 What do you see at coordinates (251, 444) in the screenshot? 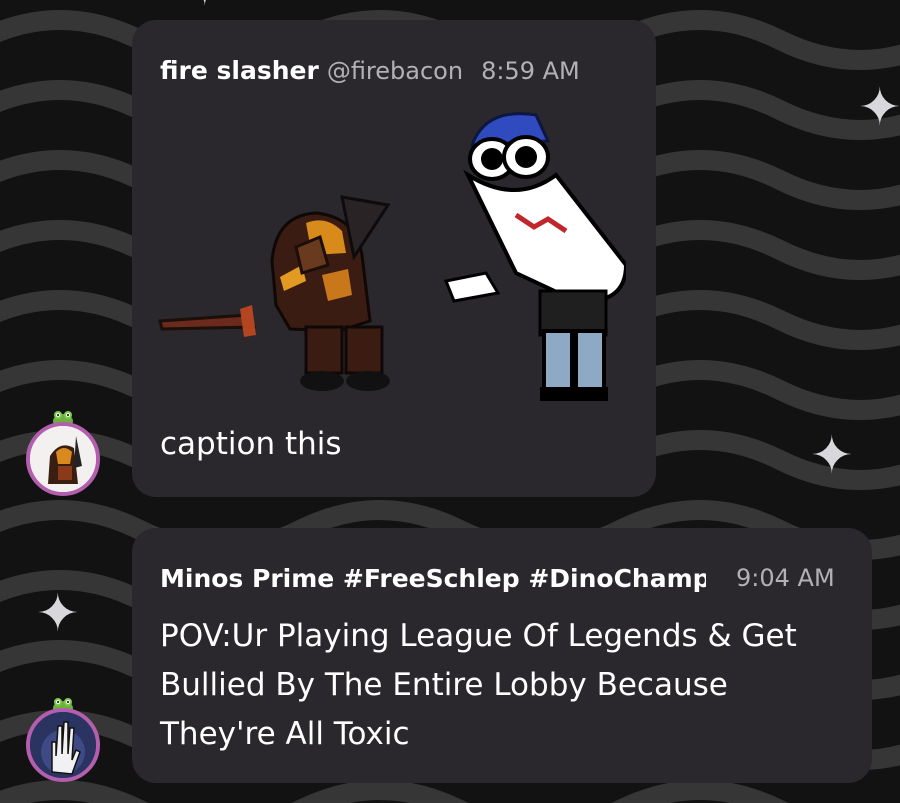
I see `message-text: caption this` at bounding box center [251, 444].